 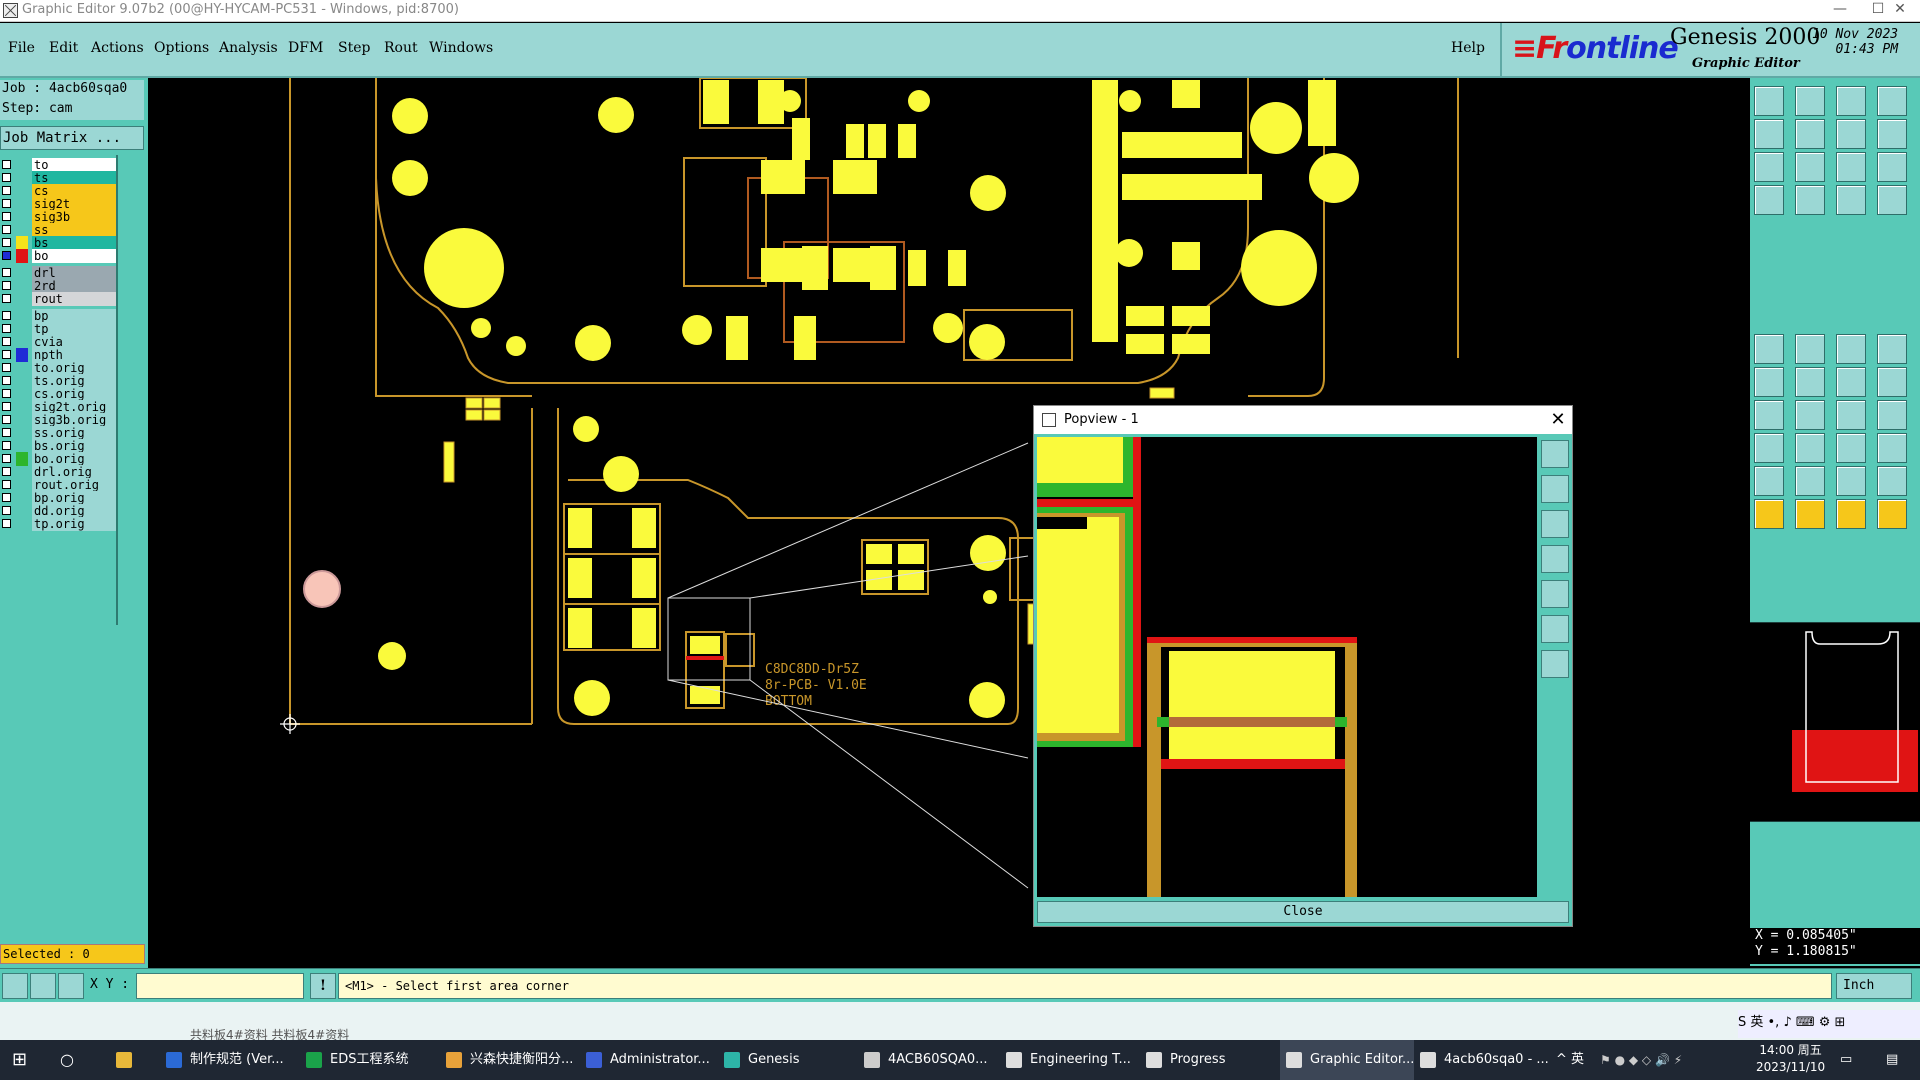 I want to click on menu-windows: Windows, so click(x=461, y=48).